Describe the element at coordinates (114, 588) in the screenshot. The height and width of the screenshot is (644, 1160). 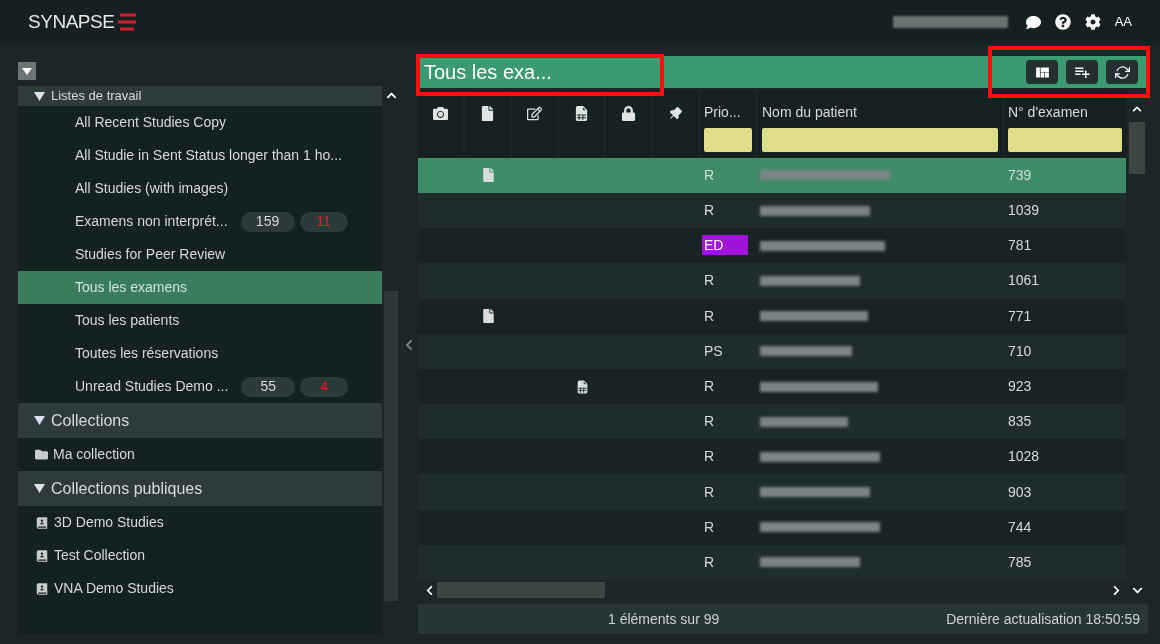
I see `sidebar-item-label: VNA Demo Studies` at that location.